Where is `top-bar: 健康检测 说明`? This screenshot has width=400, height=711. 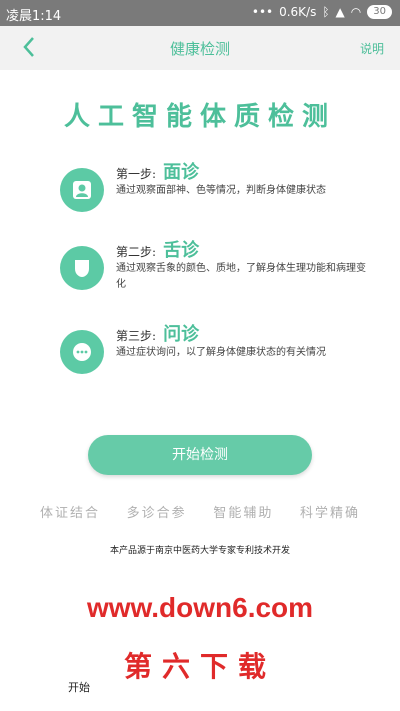
top-bar: 健康检测 说明 is located at coordinates (200, 48).